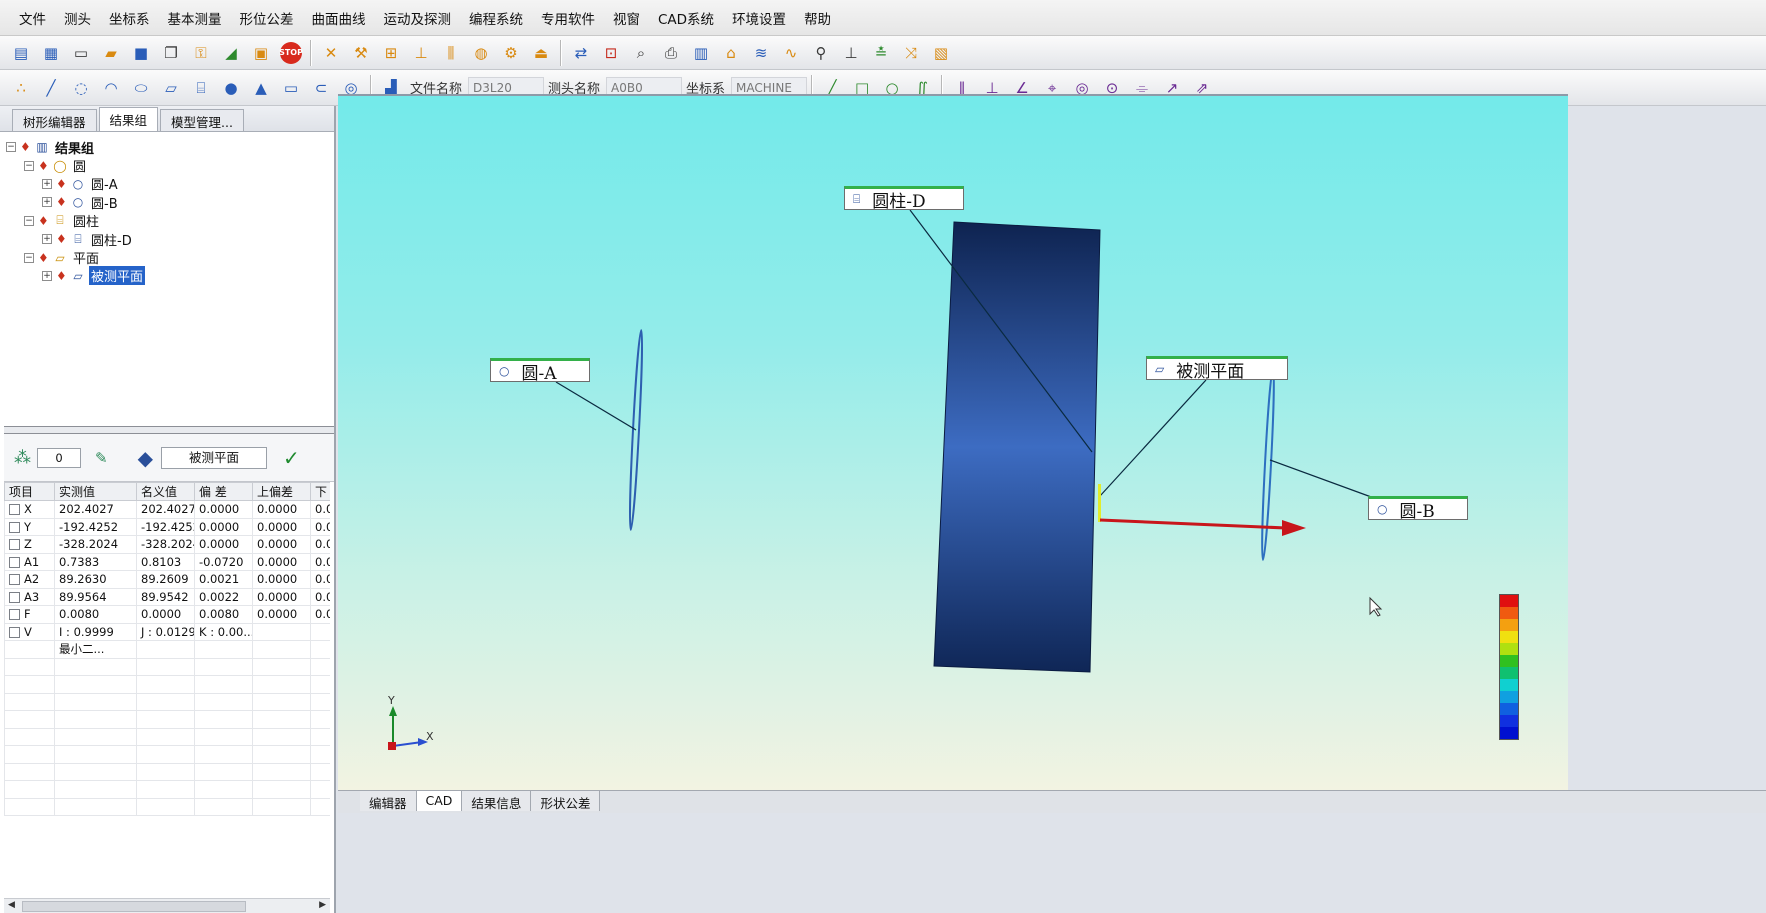 The height and width of the screenshot is (913, 1766). I want to click on probe-icon: ⚲, so click(821, 53).